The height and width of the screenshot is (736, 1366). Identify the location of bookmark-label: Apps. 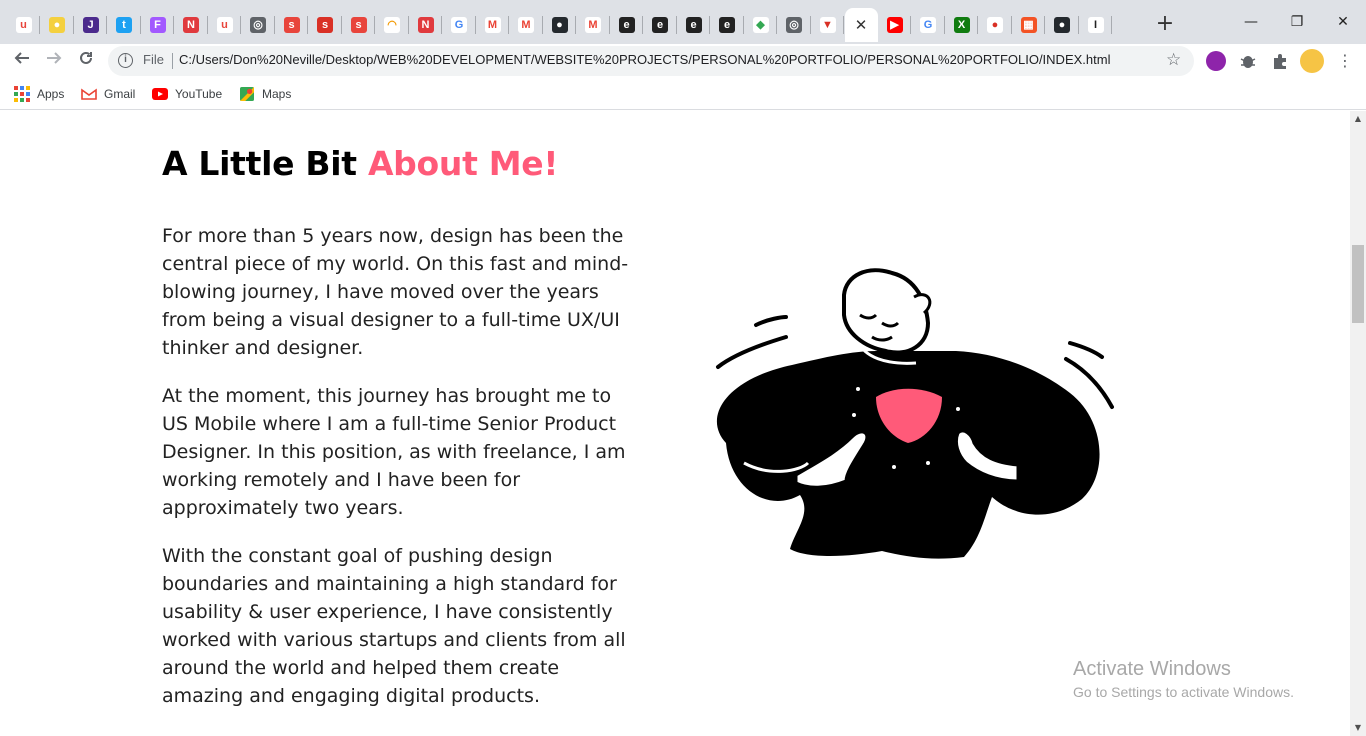
(51, 94).